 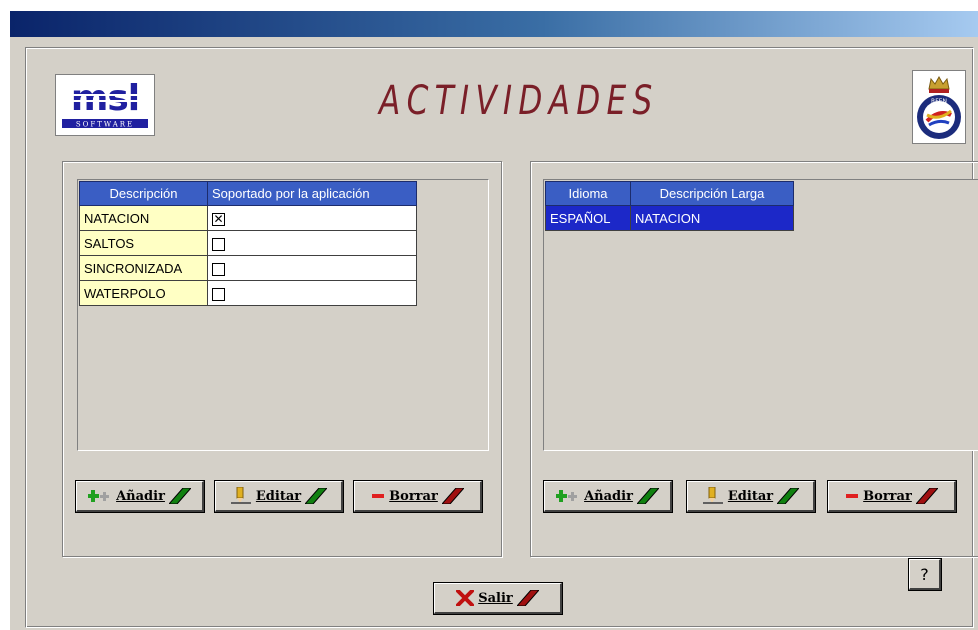 I want to click on help-button: ?, so click(x=925, y=574).